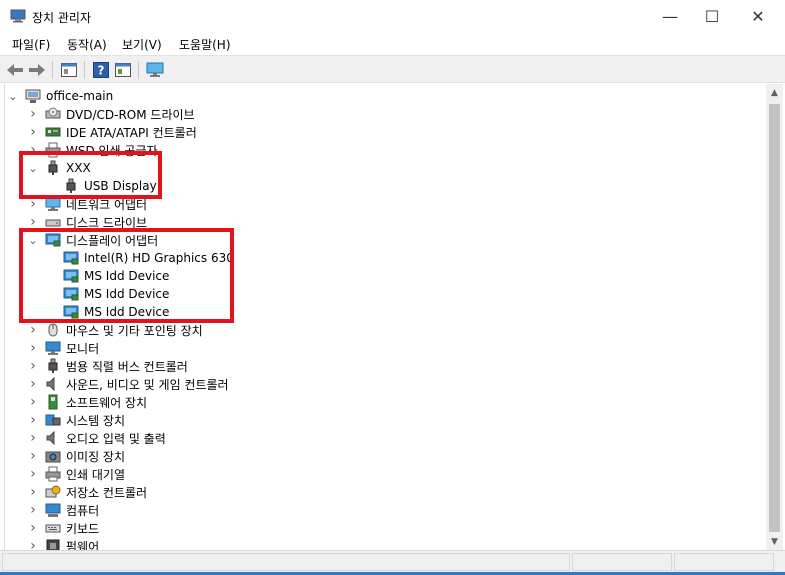  What do you see at coordinates (155, 70) in the screenshot?
I see `monitor-scan-icon` at bounding box center [155, 70].